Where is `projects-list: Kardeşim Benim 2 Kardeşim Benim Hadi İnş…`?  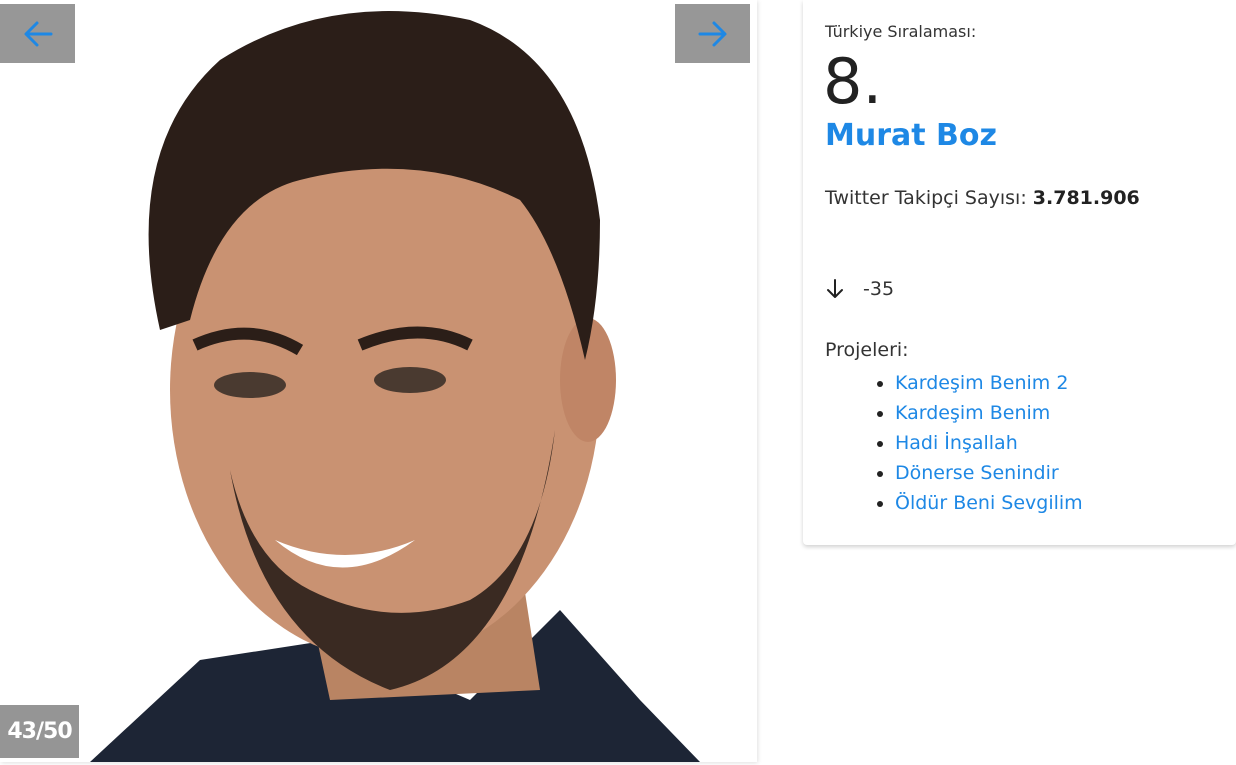
projects-list: Kardeşim Benim 2 Kardeşim Benim Hadi İnş… is located at coordinates (978, 443).